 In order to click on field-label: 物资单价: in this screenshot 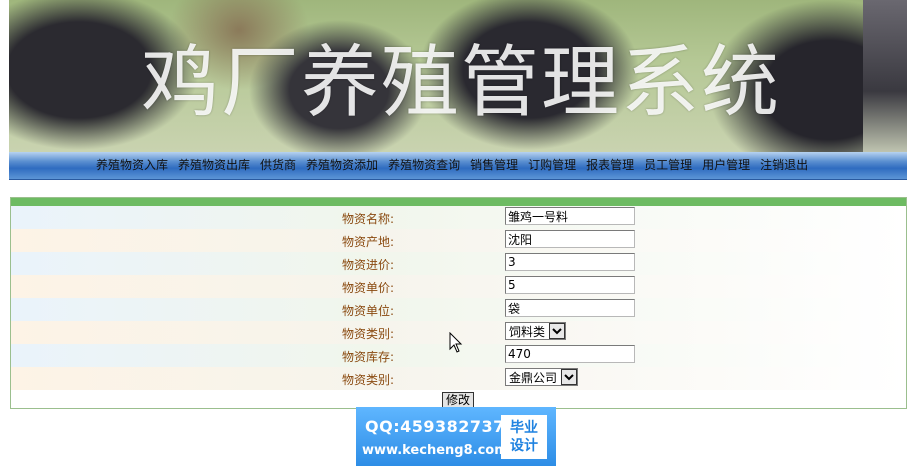, I will do `click(368, 288)`.